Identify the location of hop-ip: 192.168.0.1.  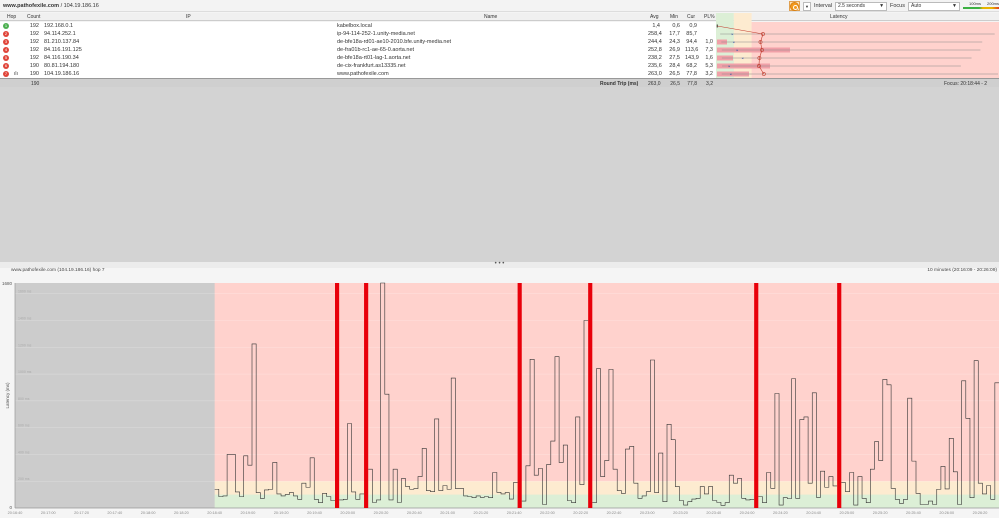
(59, 26).